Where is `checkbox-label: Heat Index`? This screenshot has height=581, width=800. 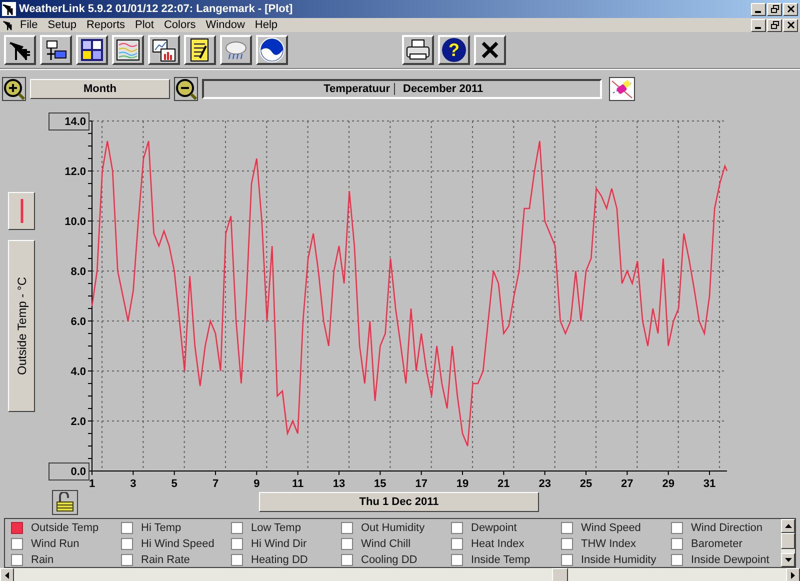
checkbox-label: Heat Index is located at coordinates (497, 544).